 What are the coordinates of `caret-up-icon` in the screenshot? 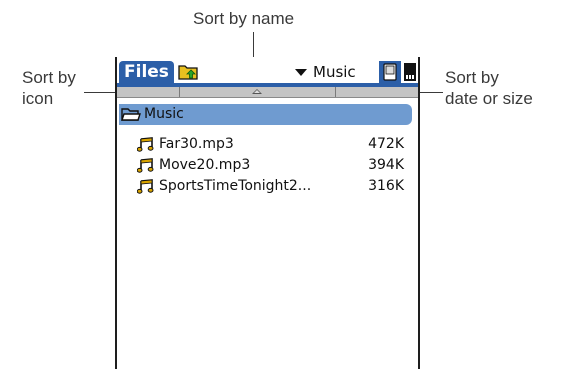 It's located at (257, 91).